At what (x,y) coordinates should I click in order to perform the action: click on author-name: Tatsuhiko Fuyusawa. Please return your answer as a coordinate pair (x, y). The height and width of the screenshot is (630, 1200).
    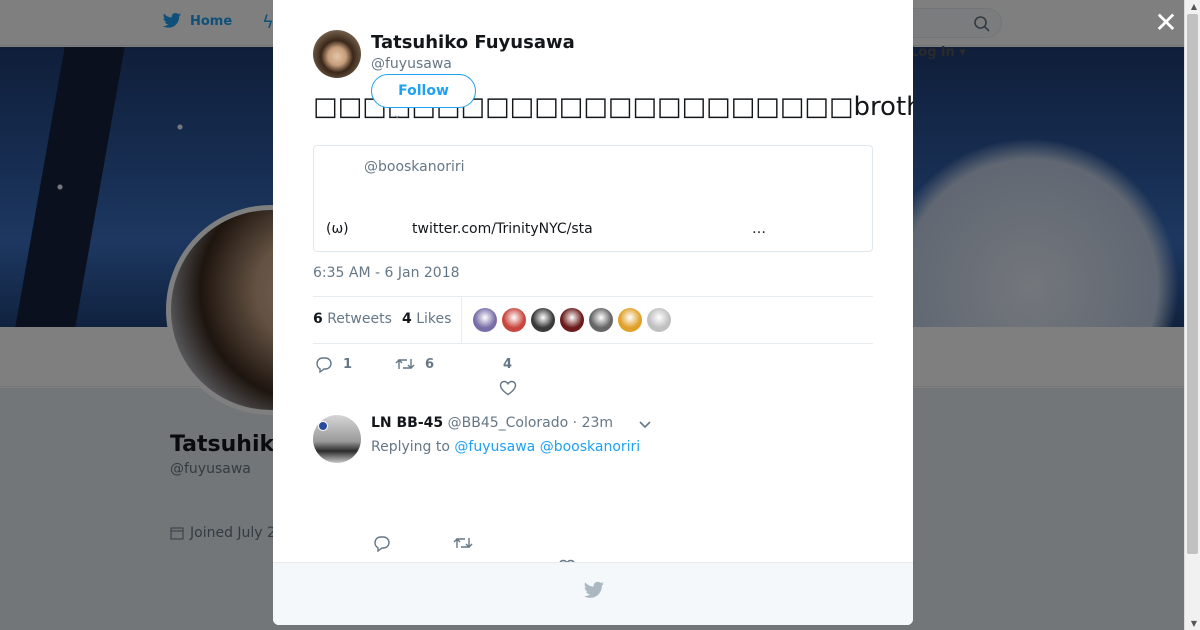
    Looking at the image, I should click on (473, 42).